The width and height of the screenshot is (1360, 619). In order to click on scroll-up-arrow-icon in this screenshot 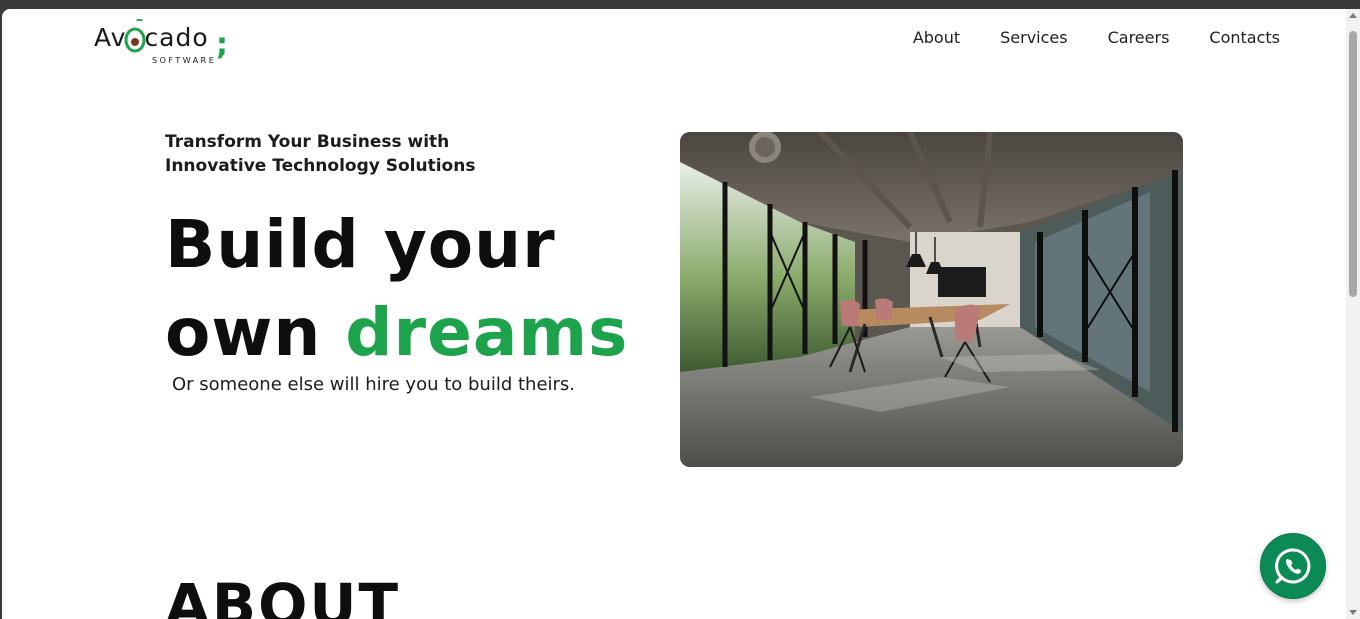, I will do `click(1353, 15)`.